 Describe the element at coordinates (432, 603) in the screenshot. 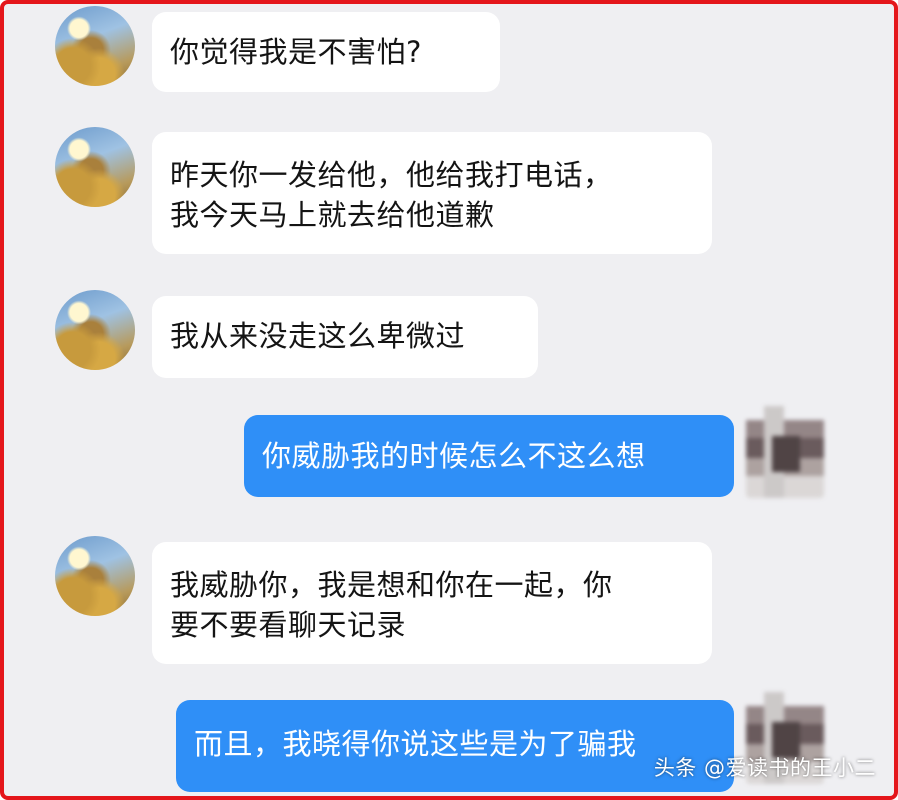

I see `incoming-message-bubble: 我威胁你，我是想和你在一起，你 要不要看聊天记录` at that location.